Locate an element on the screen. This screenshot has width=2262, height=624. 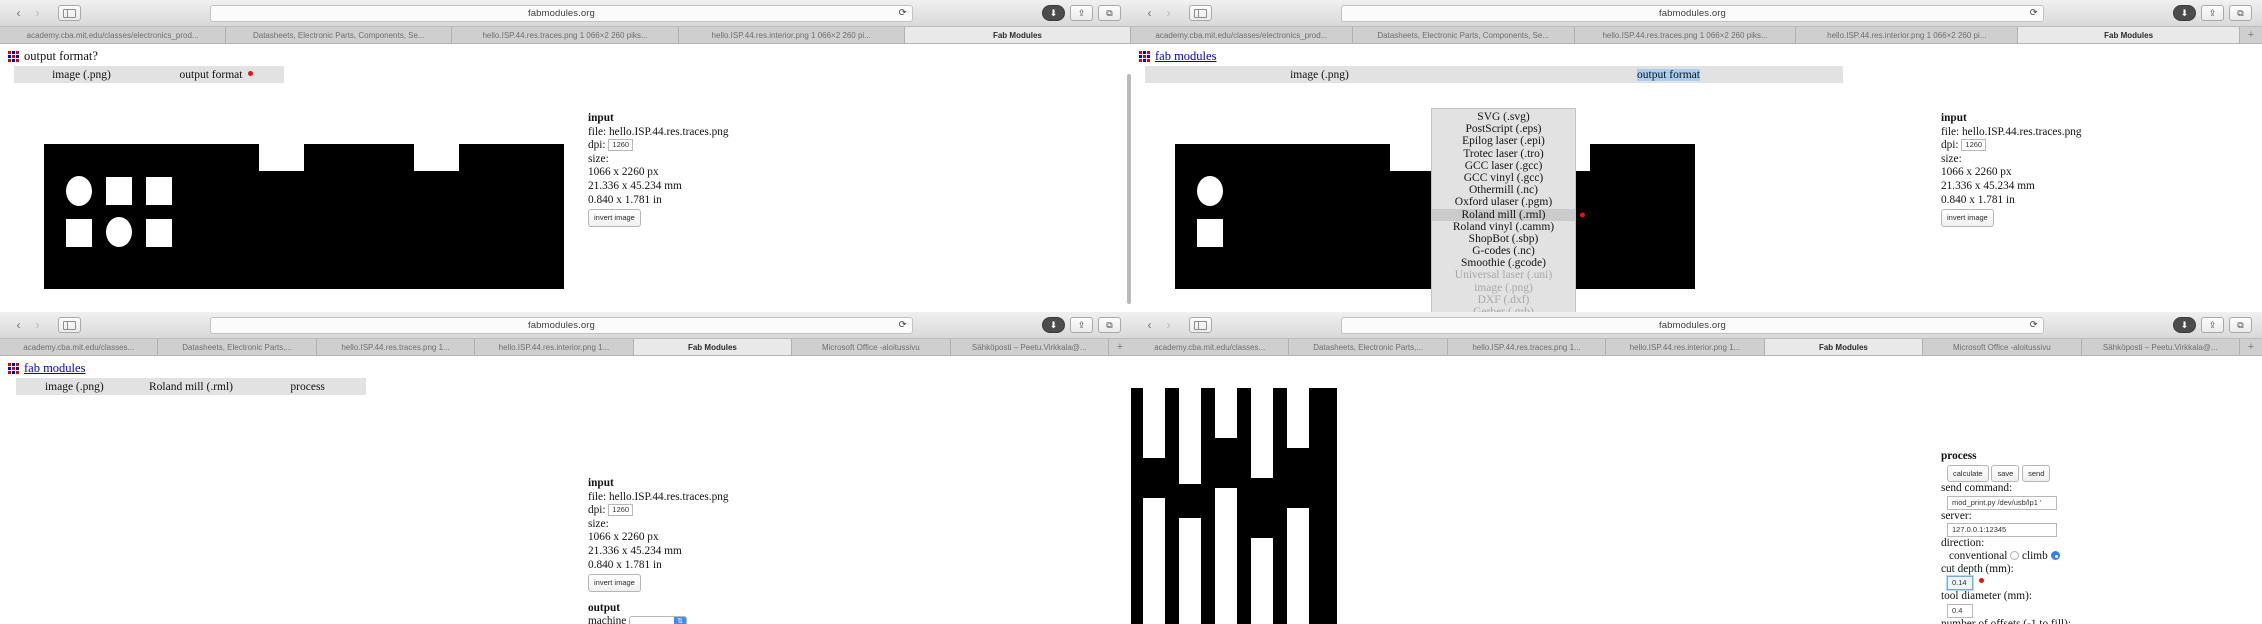
menu-item: Oxford ulaser (.pgm) is located at coordinates (1503, 202).